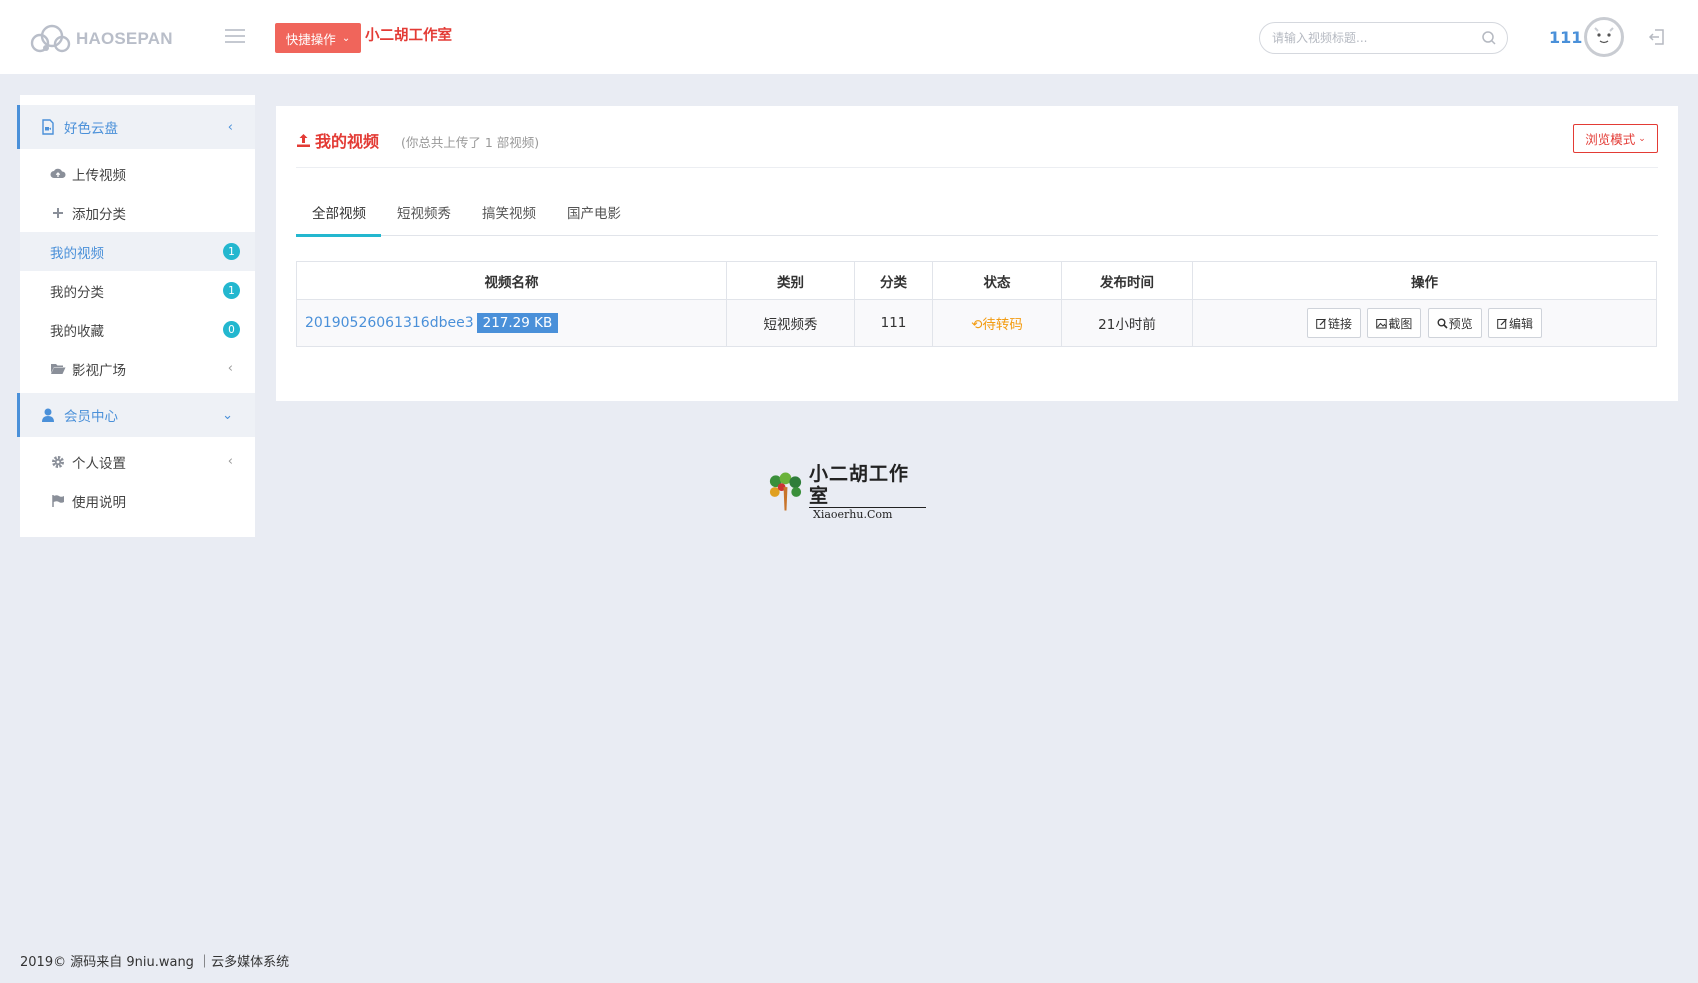 Image resolution: width=1698 pixels, height=983 pixels. I want to click on title-divider, so click(977, 167).